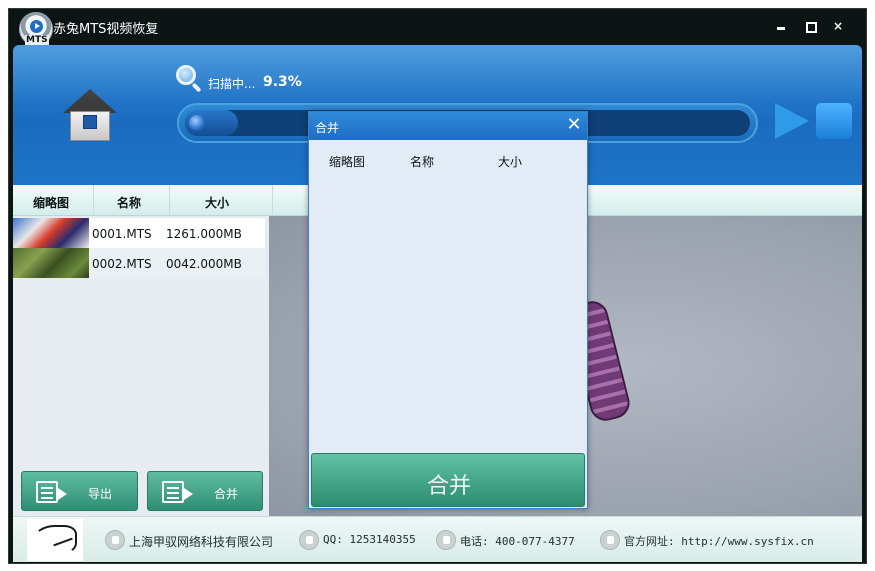  What do you see at coordinates (204, 264) in the screenshot?
I see `file-size: 0042.000MB` at bounding box center [204, 264].